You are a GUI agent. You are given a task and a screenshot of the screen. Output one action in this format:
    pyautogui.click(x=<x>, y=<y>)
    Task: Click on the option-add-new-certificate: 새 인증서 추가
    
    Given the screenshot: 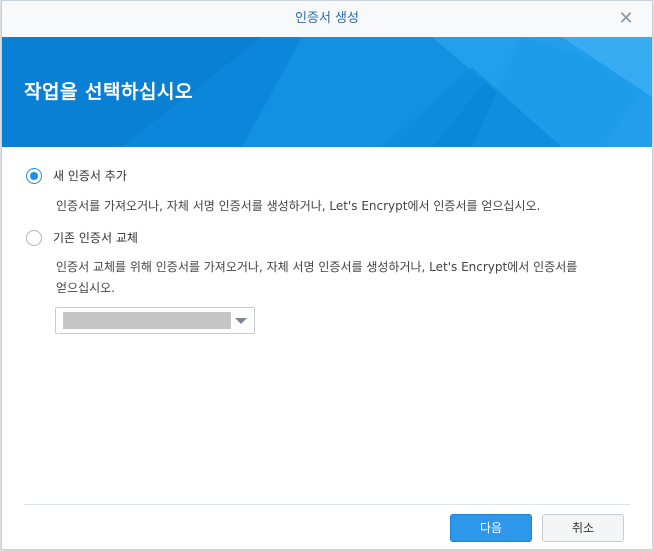 What is the action you would take?
    pyautogui.click(x=76, y=175)
    